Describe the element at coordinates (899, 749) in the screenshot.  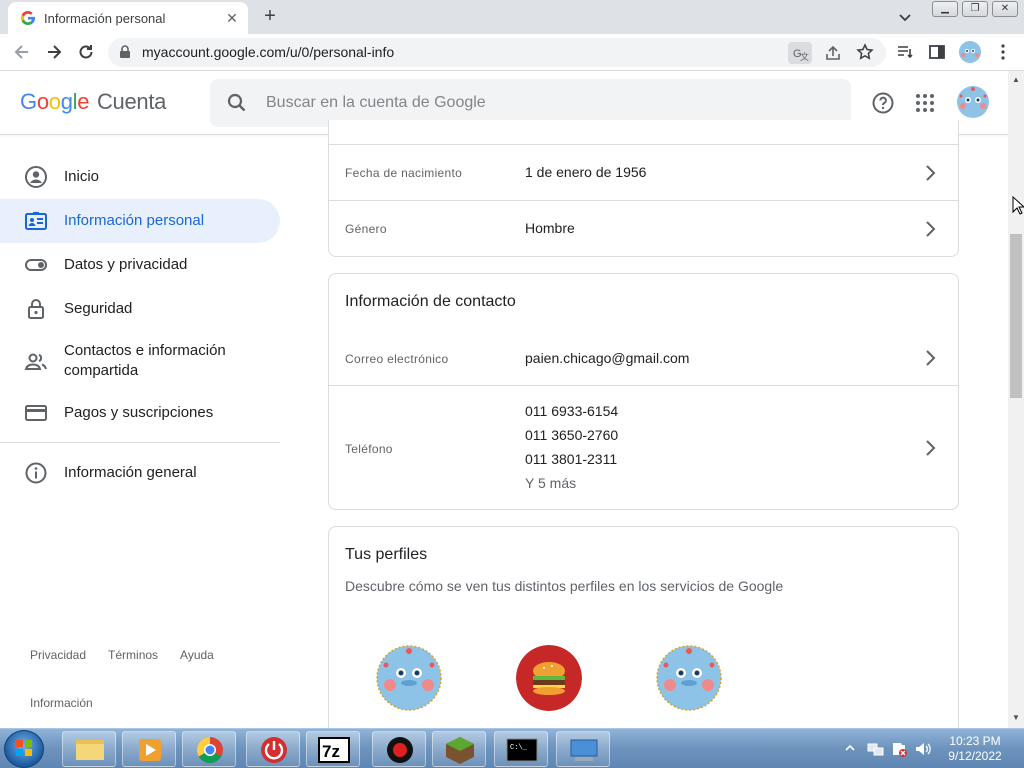
I see `action-center-tray-icon` at that location.